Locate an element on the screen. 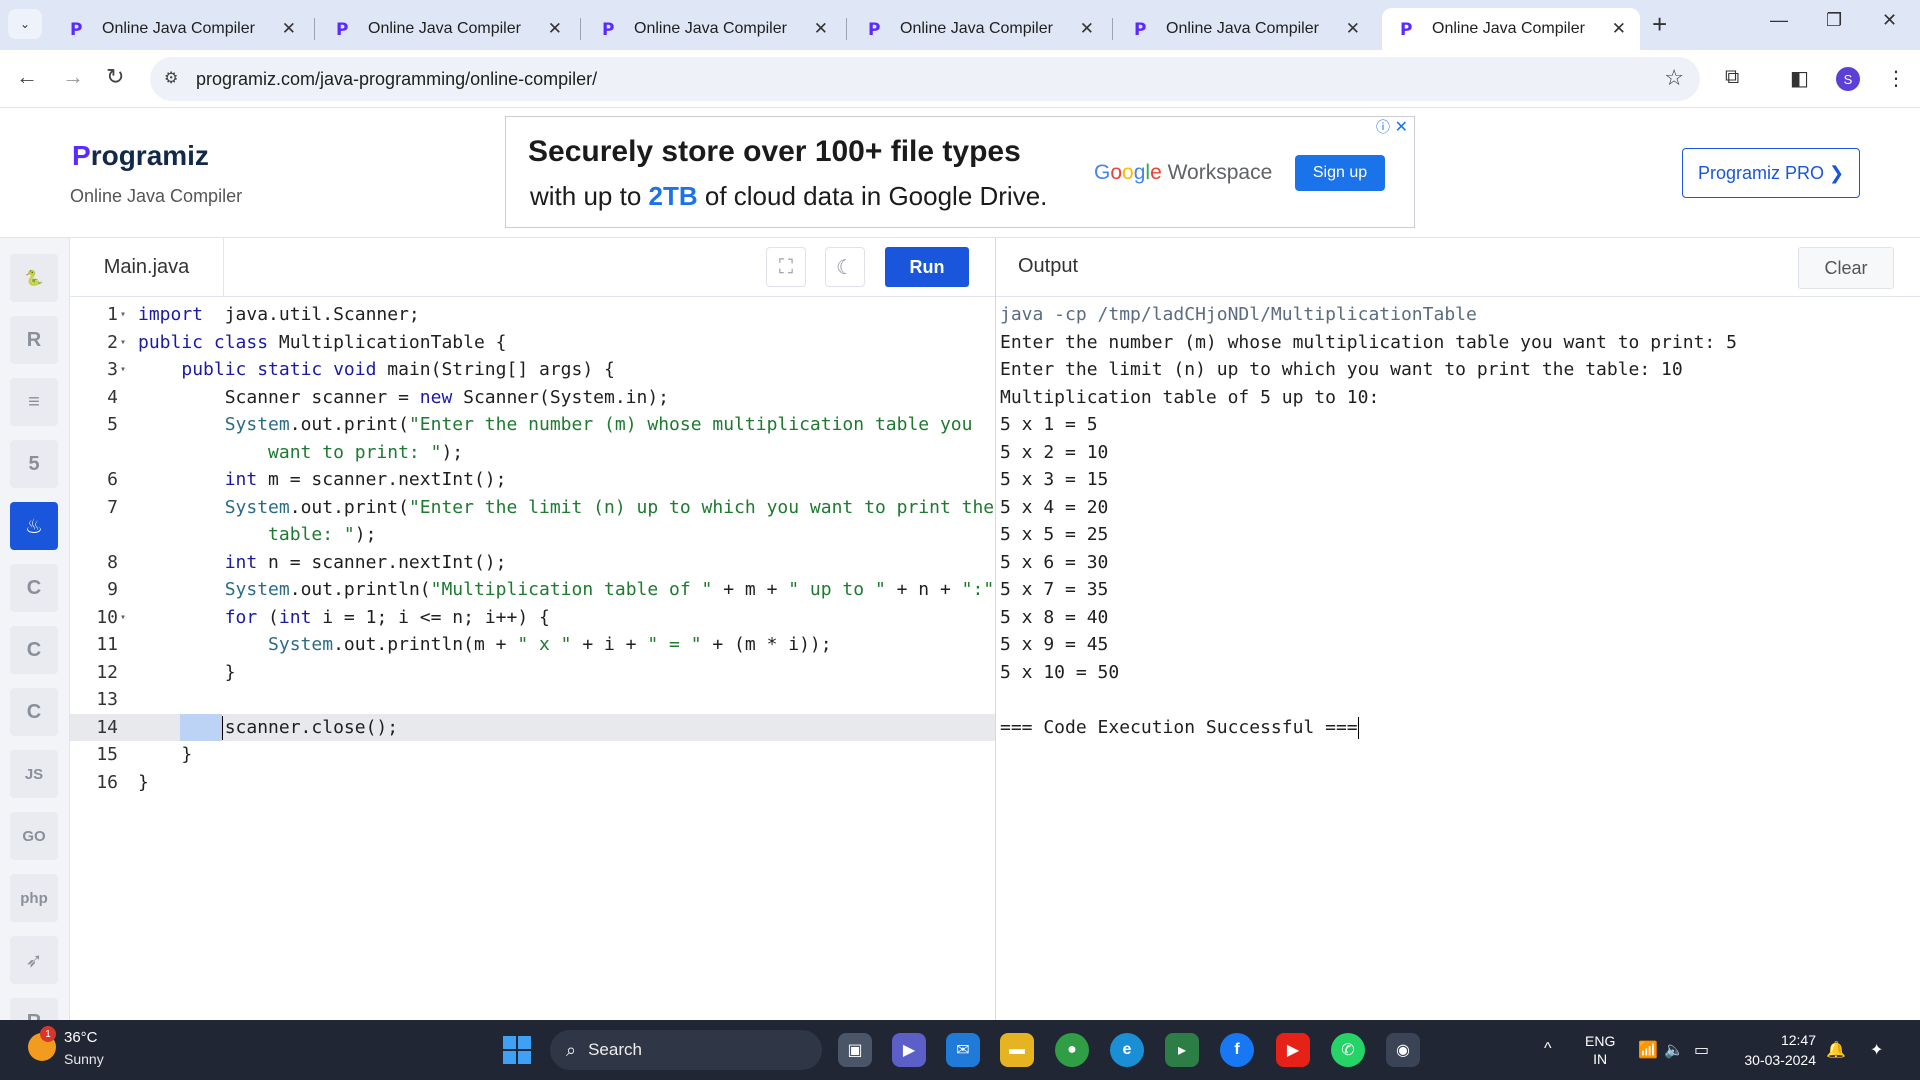 This screenshot has height=1080, width=1920. ad-signup-button: Sign up is located at coordinates (1340, 173).